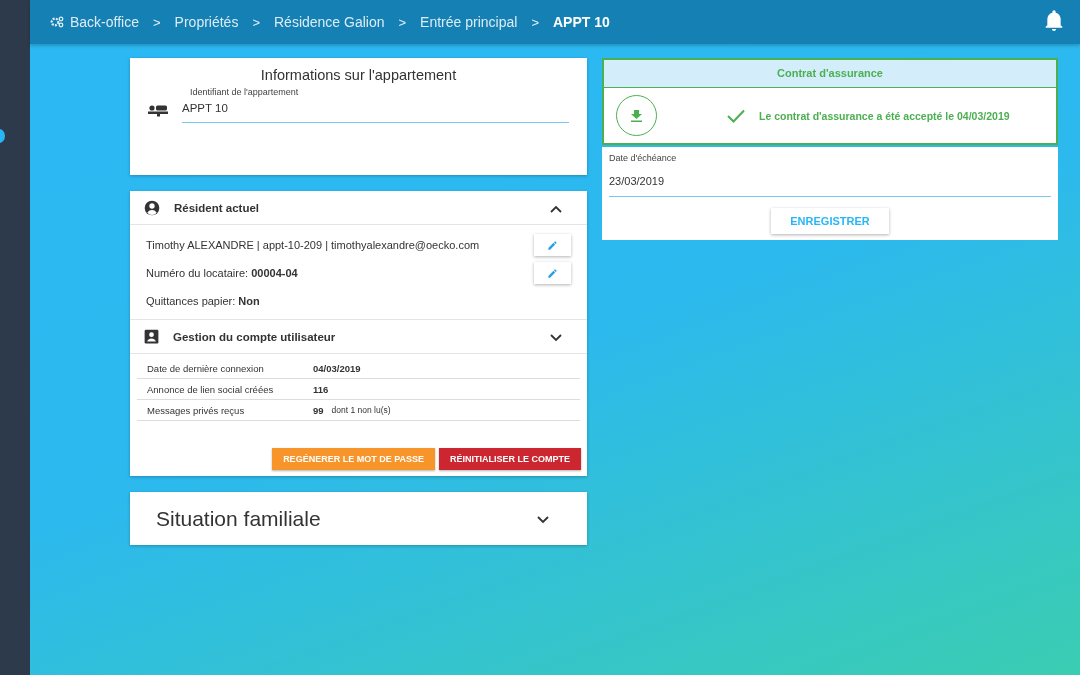 The width and height of the screenshot is (1080, 675). I want to click on row-value: 04/03/2019, so click(337, 368).